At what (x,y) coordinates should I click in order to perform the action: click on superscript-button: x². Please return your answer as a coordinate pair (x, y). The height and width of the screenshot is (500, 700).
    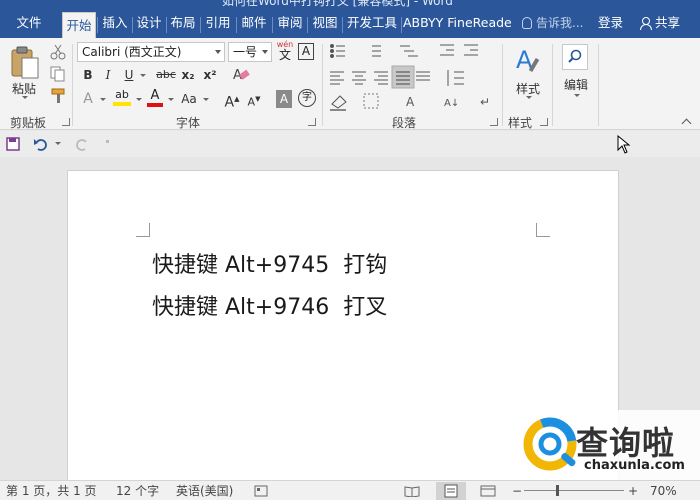
    Looking at the image, I should click on (210, 75).